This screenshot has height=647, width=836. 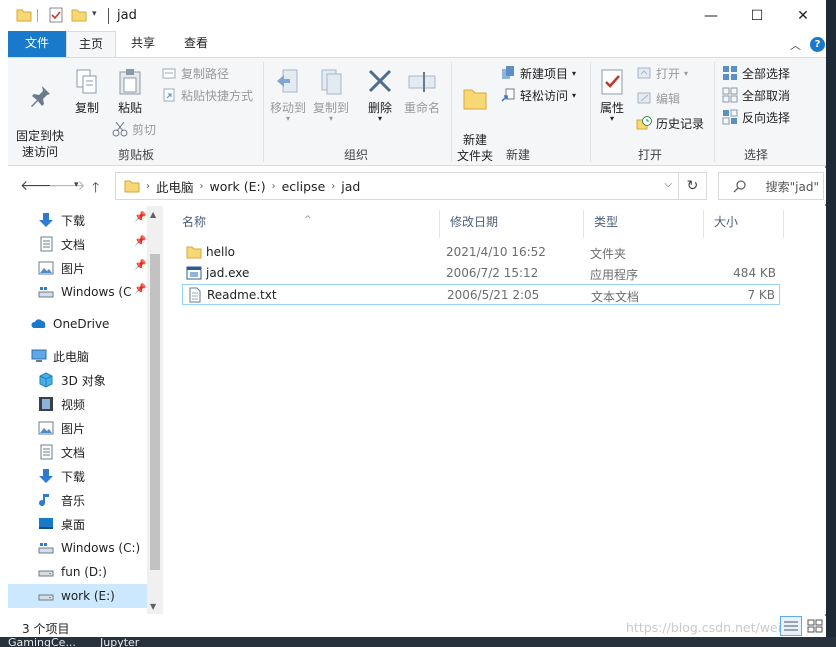 I want to click on copy-to-button: 复制到 ▾, so click(x=331, y=95).